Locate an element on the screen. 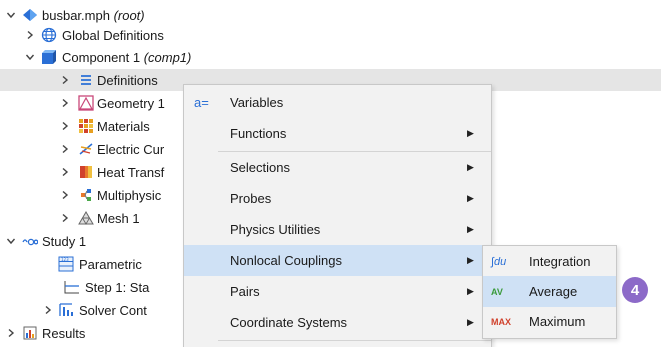 The width and height of the screenshot is (661, 347). tree-node-suffix: (comp1) is located at coordinates (167, 57).